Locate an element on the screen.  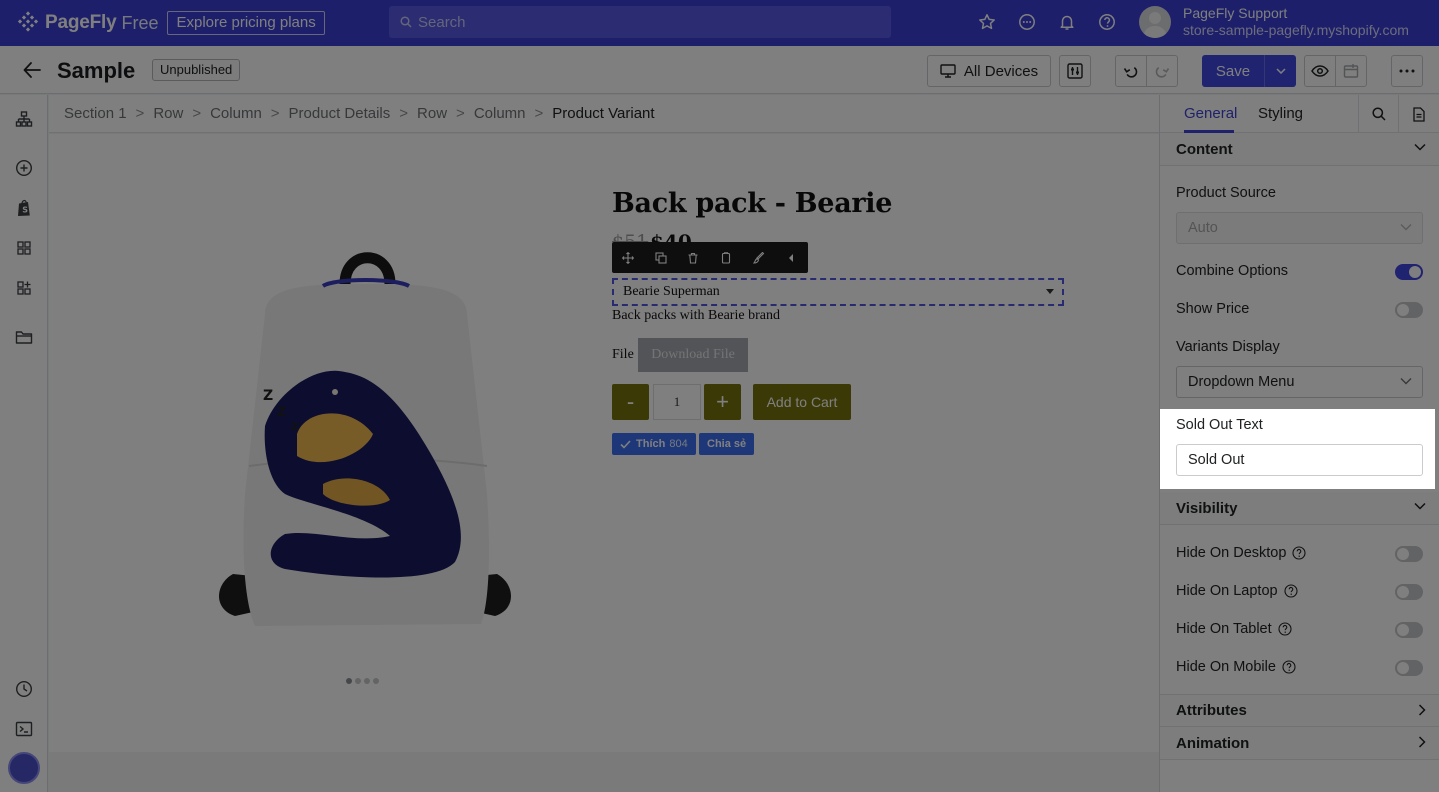
breadcrumb-item: Section 1 is located at coordinates (95, 113).